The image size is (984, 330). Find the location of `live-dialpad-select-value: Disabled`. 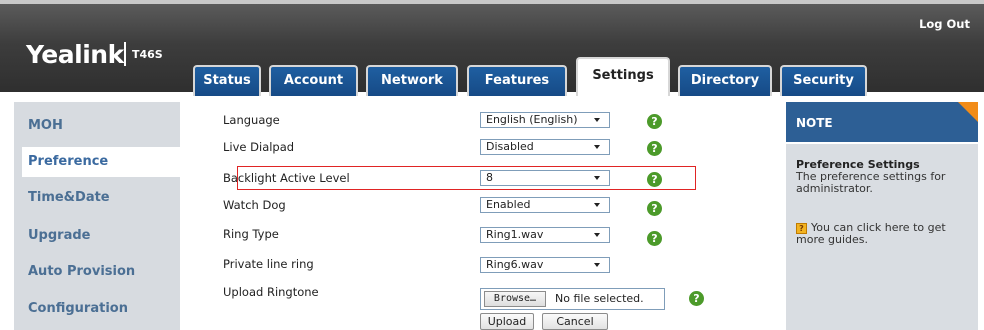

live-dialpad-select-value: Disabled is located at coordinates (510, 146).